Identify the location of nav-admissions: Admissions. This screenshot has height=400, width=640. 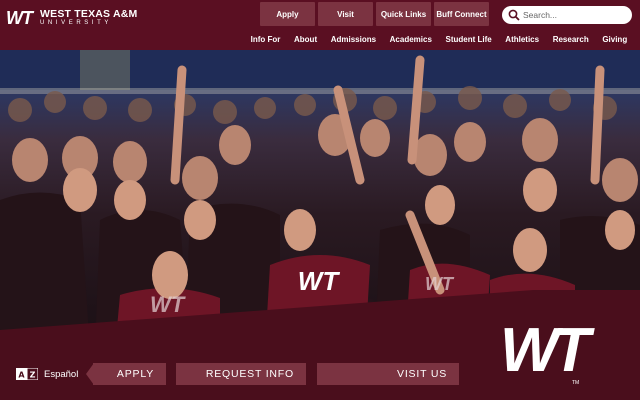
(353, 39).